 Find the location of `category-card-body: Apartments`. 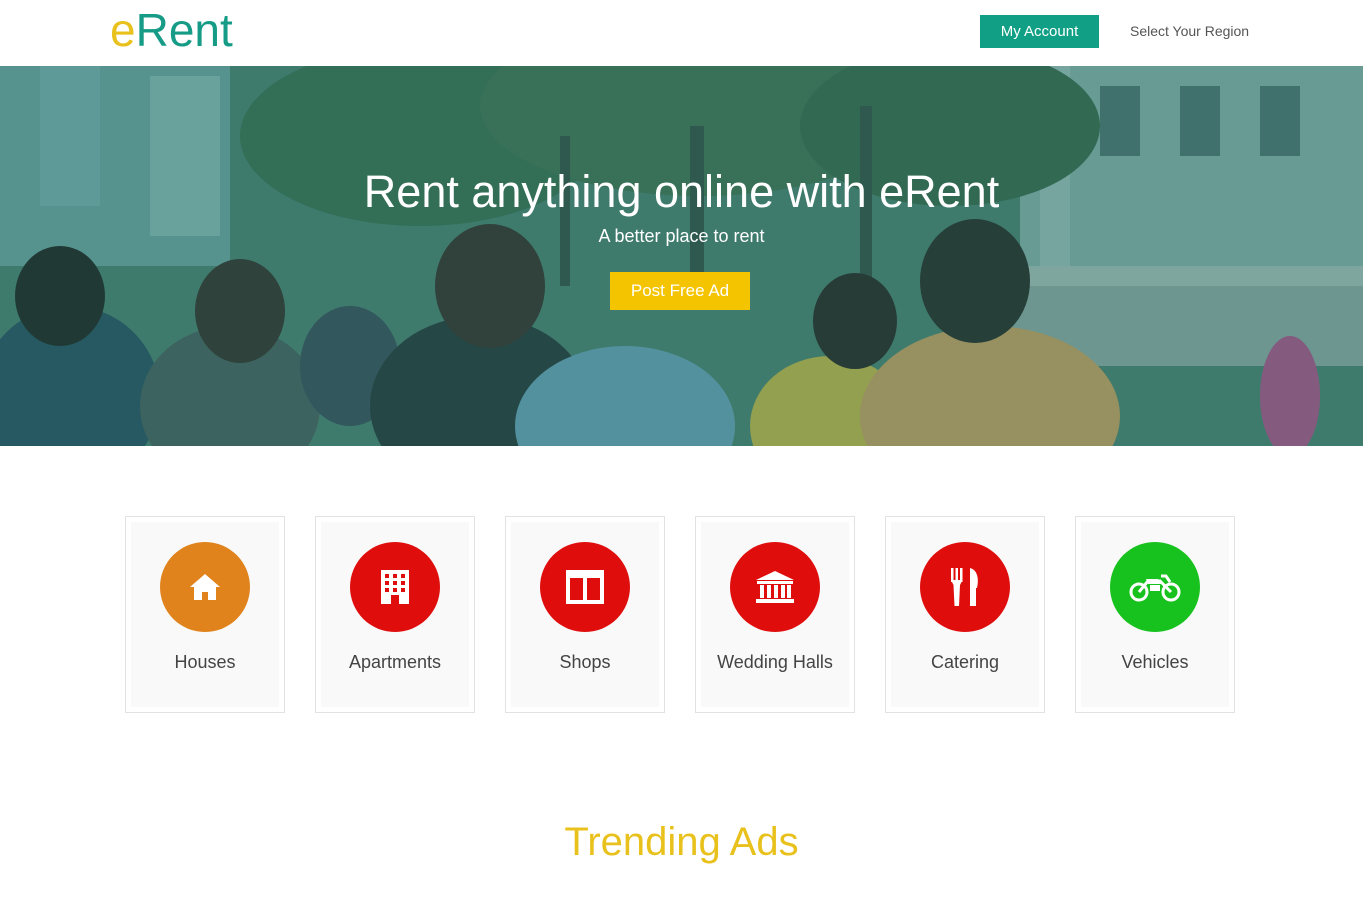

category-card-body: Apartments is located at coordinates (395, 614).